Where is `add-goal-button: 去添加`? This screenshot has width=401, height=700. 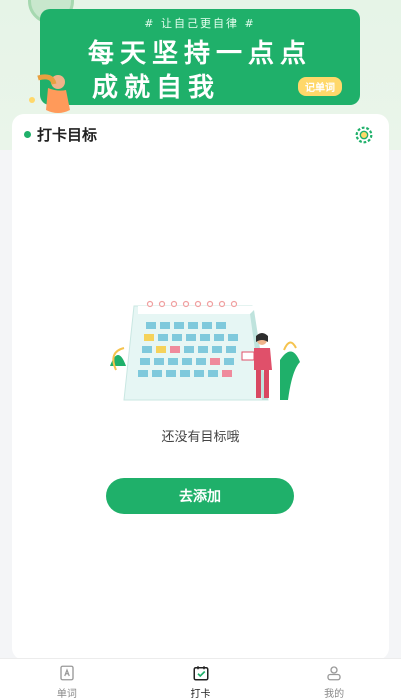
add-goal-button: 去添加 is located at coordinates (200, 496).